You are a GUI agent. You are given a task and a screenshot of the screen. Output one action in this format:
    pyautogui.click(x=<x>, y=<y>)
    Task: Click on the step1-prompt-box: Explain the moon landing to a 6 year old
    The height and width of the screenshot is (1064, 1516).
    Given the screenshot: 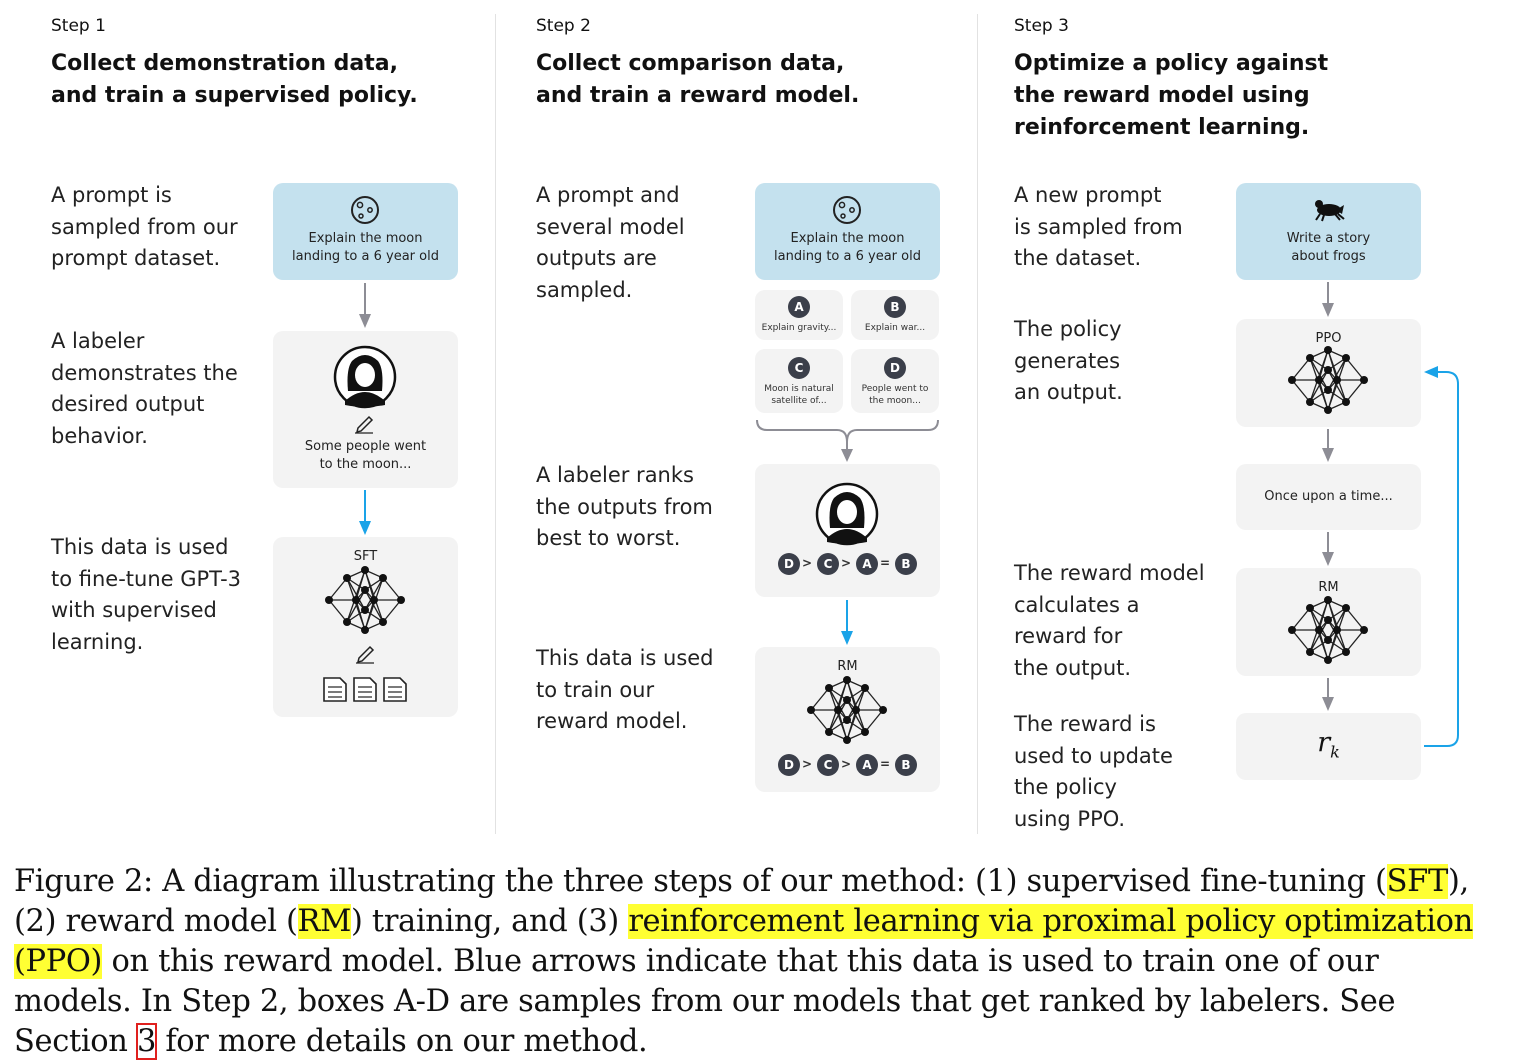 What is the action you would take?
    pyautogui.click(x=365, y=231)
    